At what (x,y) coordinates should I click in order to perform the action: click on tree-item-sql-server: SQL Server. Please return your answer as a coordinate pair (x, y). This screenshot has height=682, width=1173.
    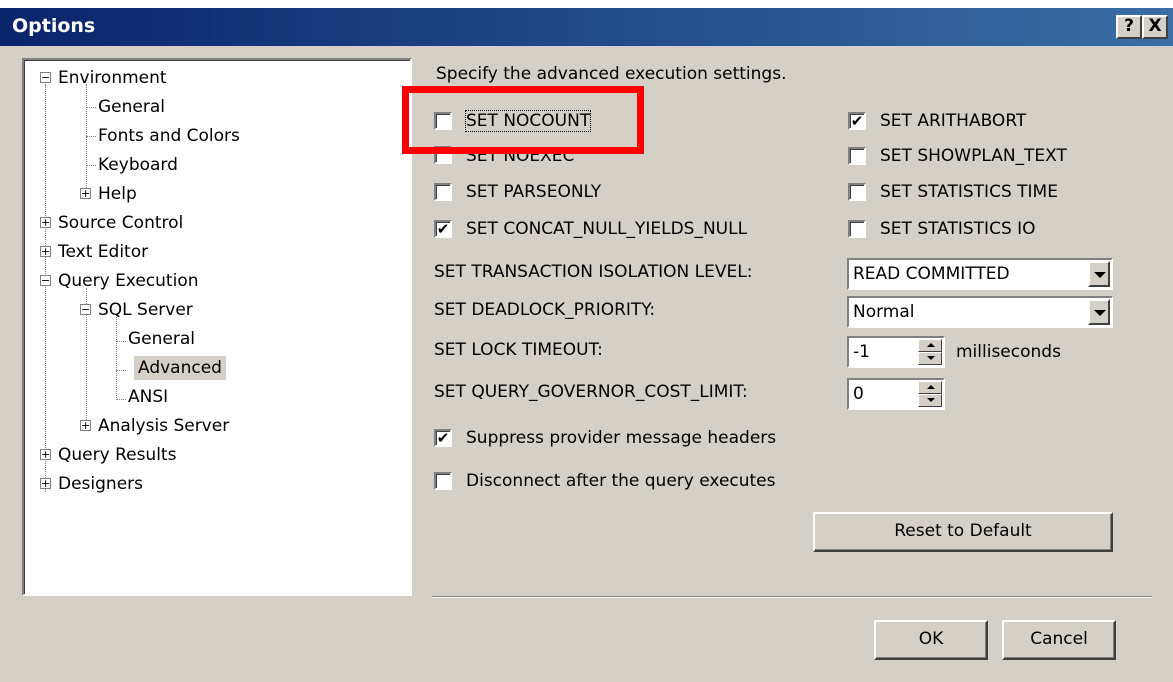
    Looking at the image, I should click on (145, 310).